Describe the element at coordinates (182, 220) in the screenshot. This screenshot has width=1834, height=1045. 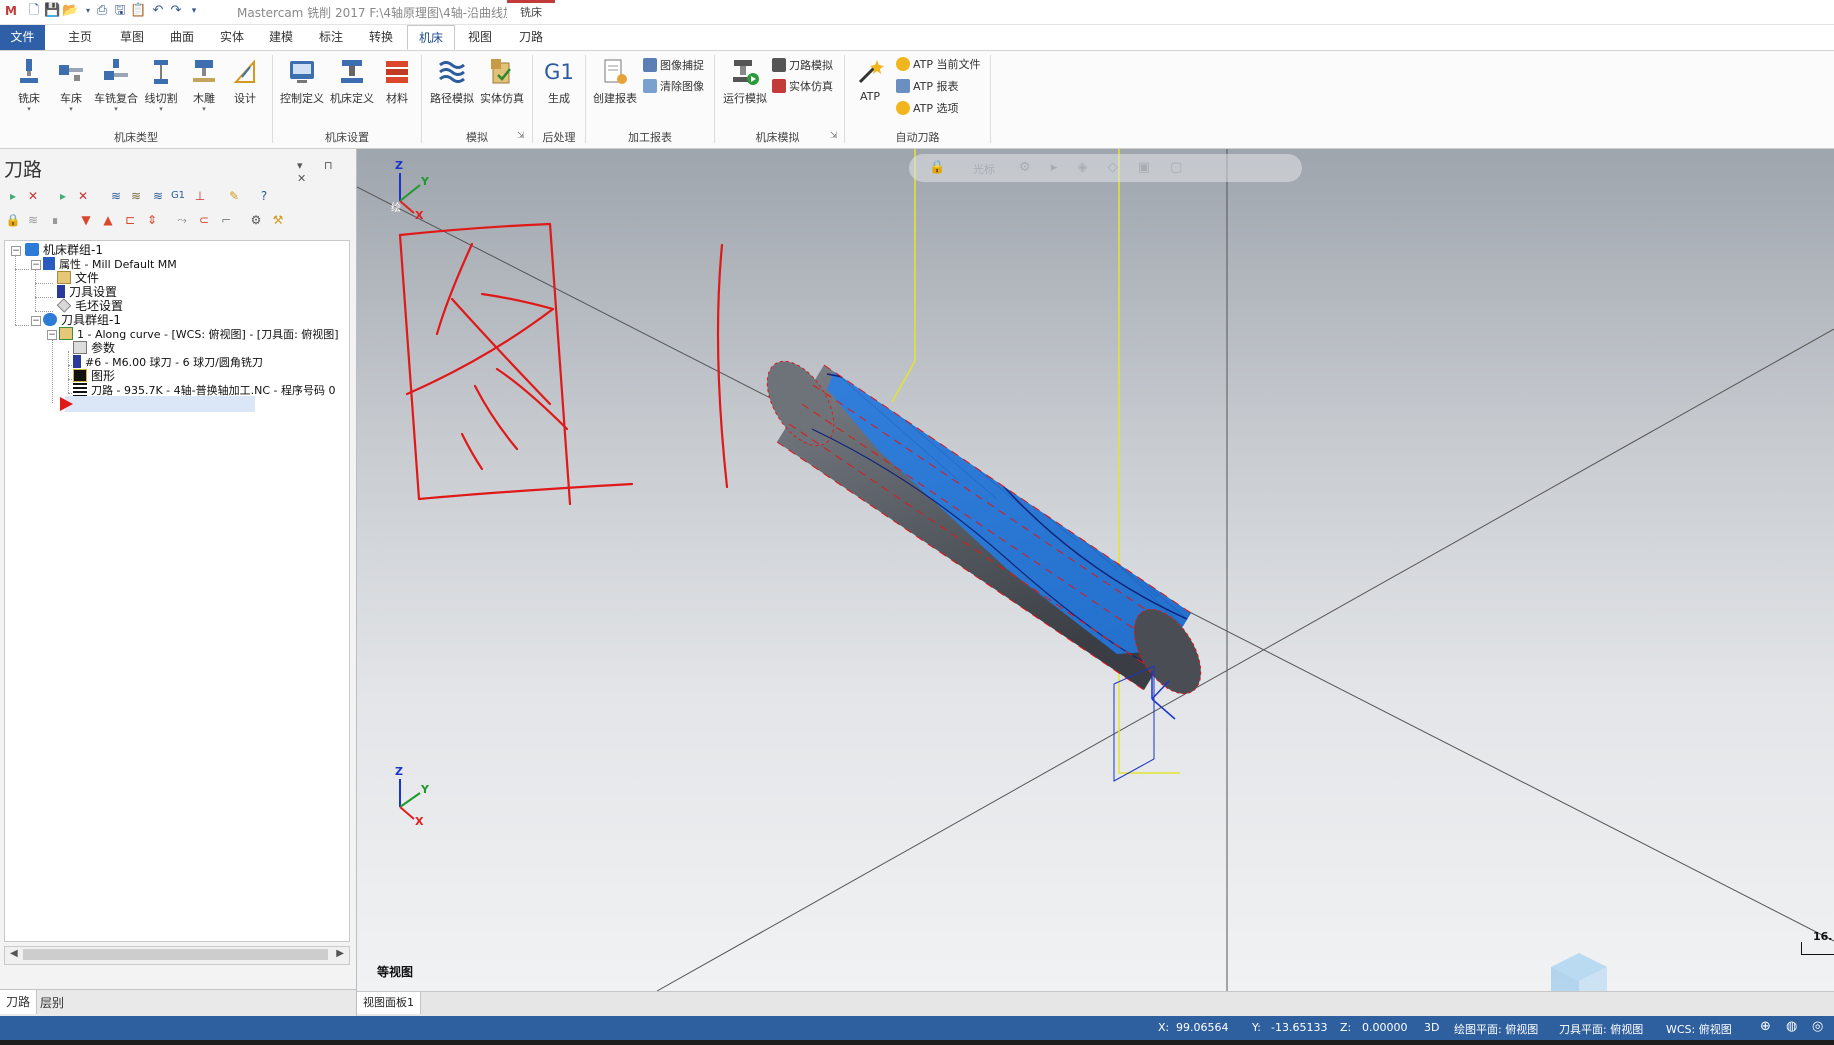
I see `single-select-icon: ⤳` at that location.